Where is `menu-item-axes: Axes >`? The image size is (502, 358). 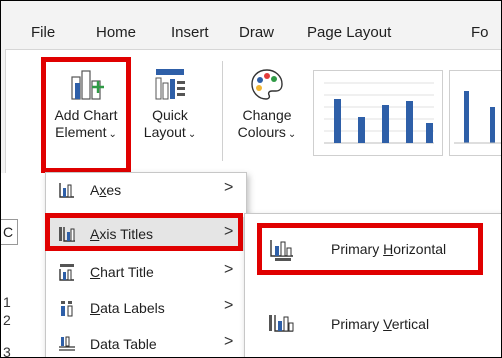
menu-item-axes: Axes > is located at coordinates (146, 190).